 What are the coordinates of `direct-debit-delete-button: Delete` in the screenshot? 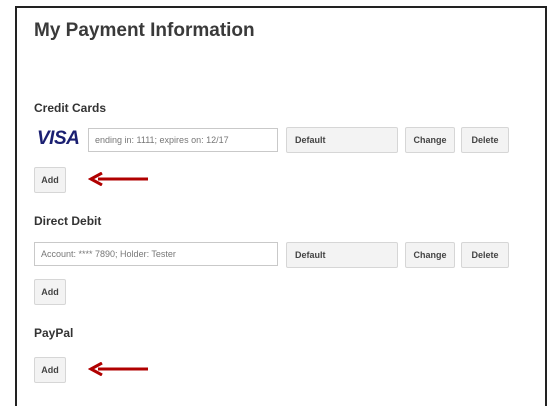 It's located at (485, 255).